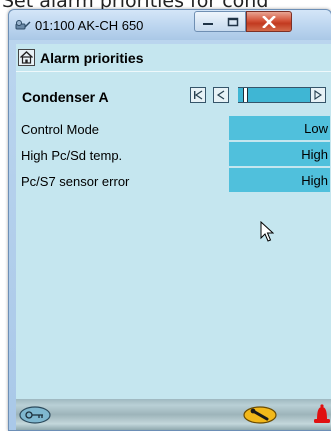  I want to click on service-wrench-icon, so click(260, 415).